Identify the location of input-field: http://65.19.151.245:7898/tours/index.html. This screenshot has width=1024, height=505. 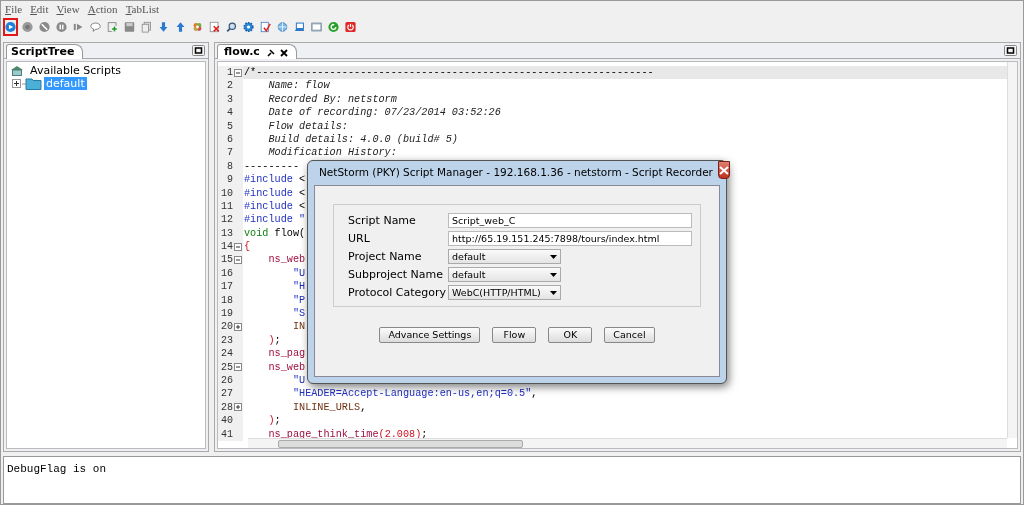
(570, 238).